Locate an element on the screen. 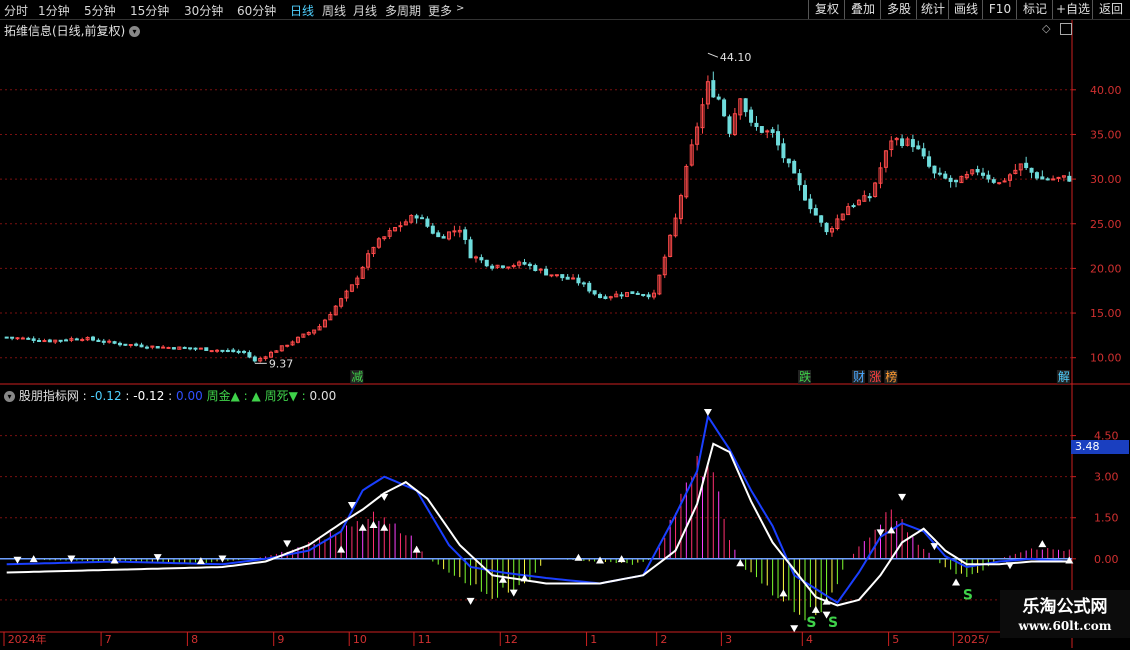  indicator-value-1: -0.12 is located at coordinates (106, 396).